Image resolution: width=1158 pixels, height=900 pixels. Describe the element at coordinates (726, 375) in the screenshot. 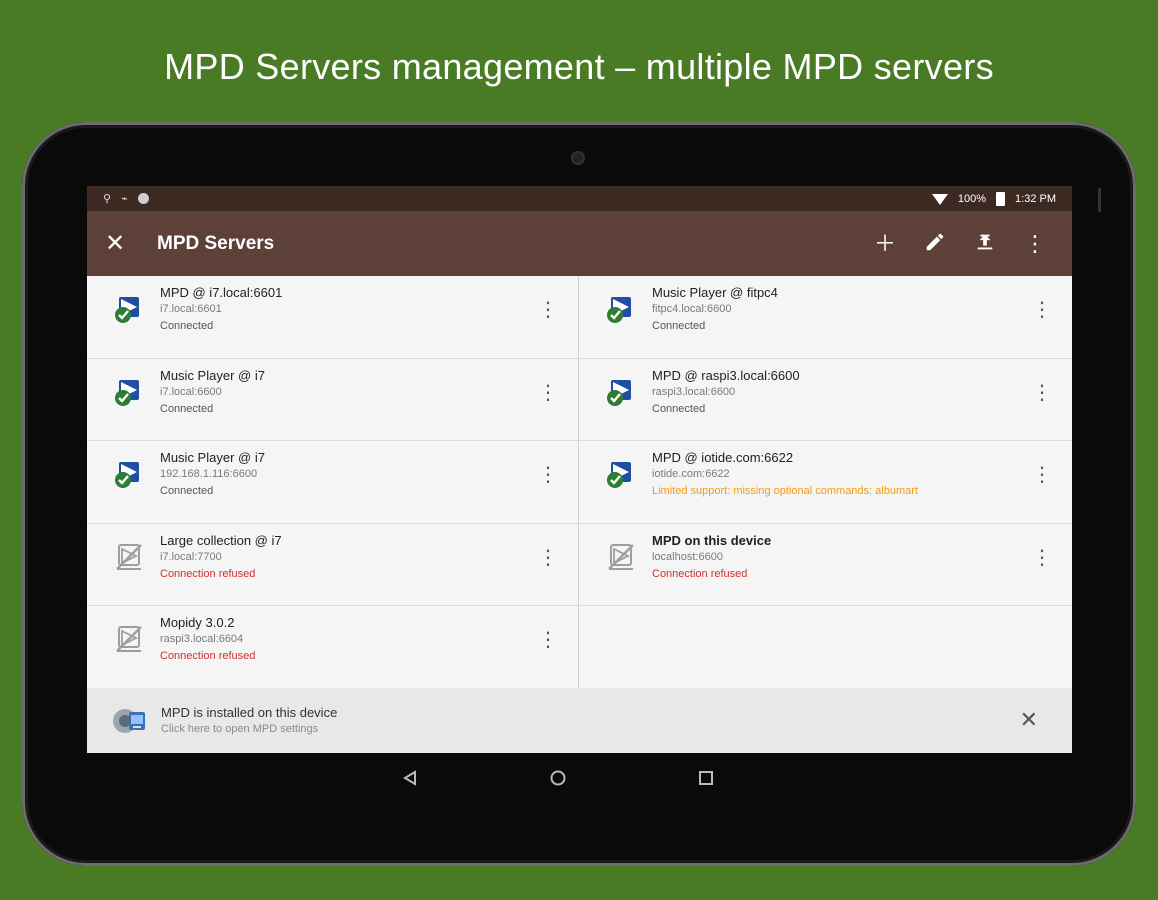

I see `server-name: MPD @ raspi3.local:6600` at that location.